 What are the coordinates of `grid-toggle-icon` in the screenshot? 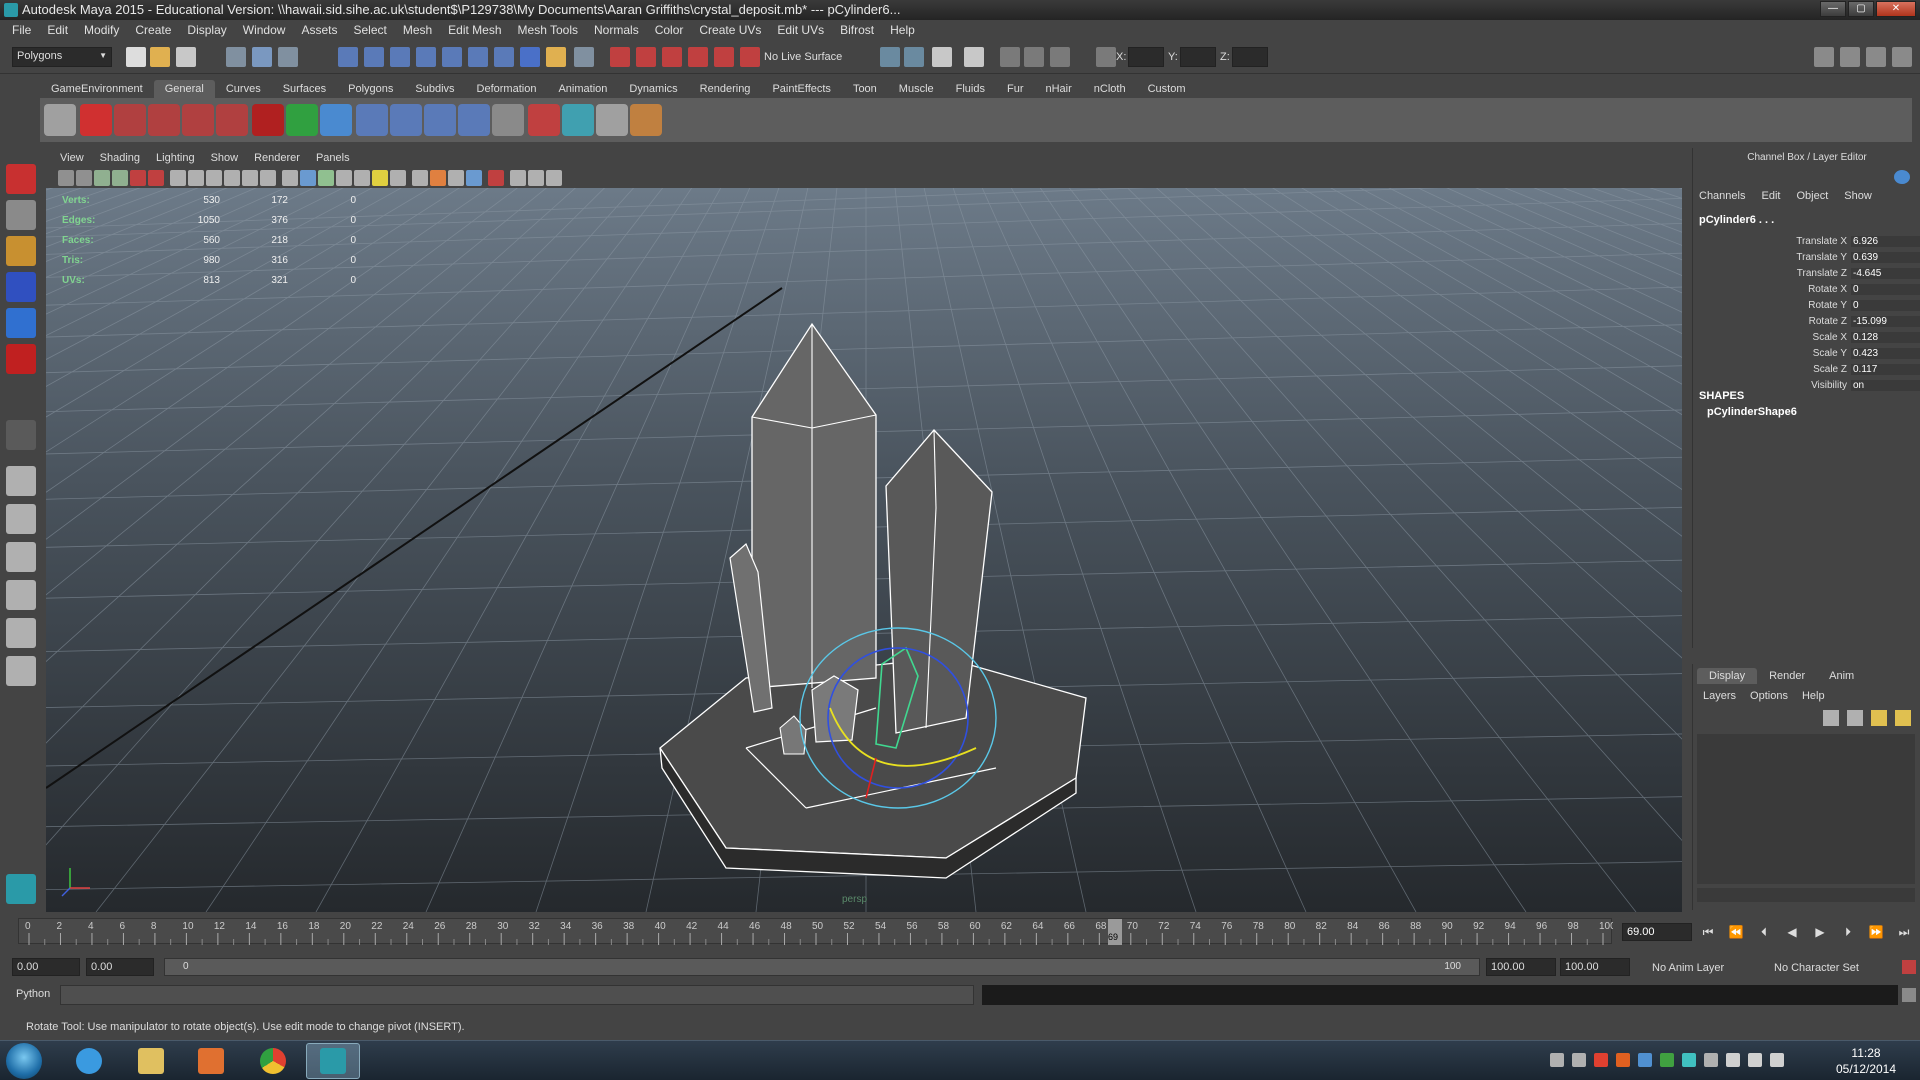 It's located at (178, 178).